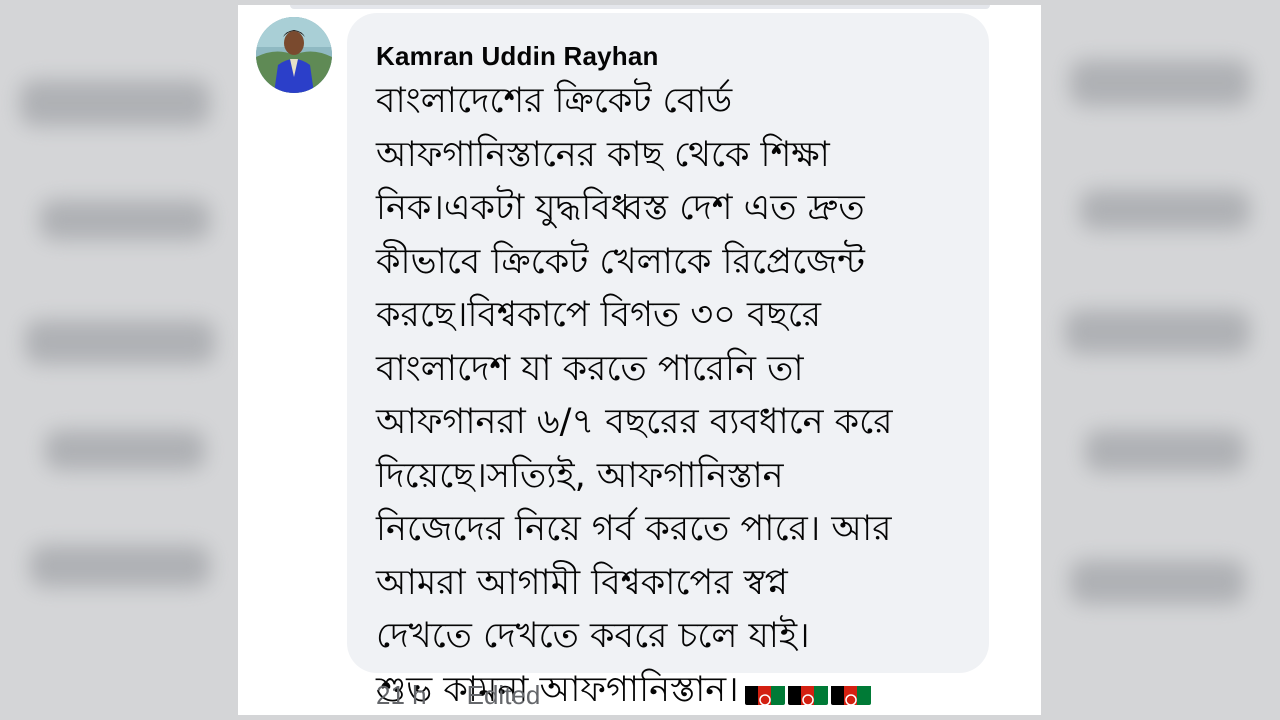 This screenshot has height=720, width=1280. I want to click on comment-timestamp: 21 h, so click(401, 695).